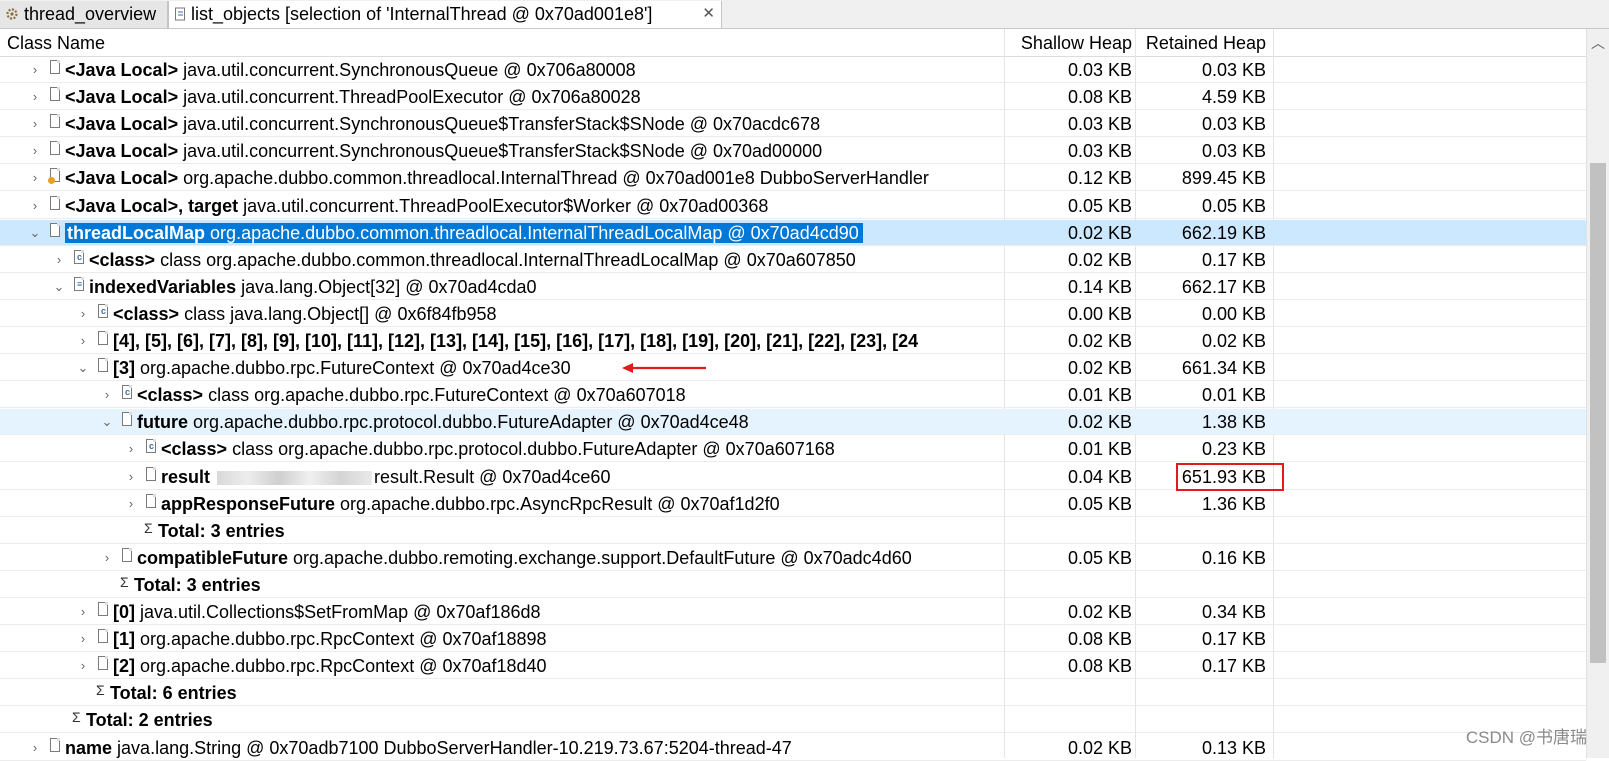 The height and width of the screenshot is (761, 1609). I want to click on class-name-cell: Σ Total: 6 entries, so click(502, 692).